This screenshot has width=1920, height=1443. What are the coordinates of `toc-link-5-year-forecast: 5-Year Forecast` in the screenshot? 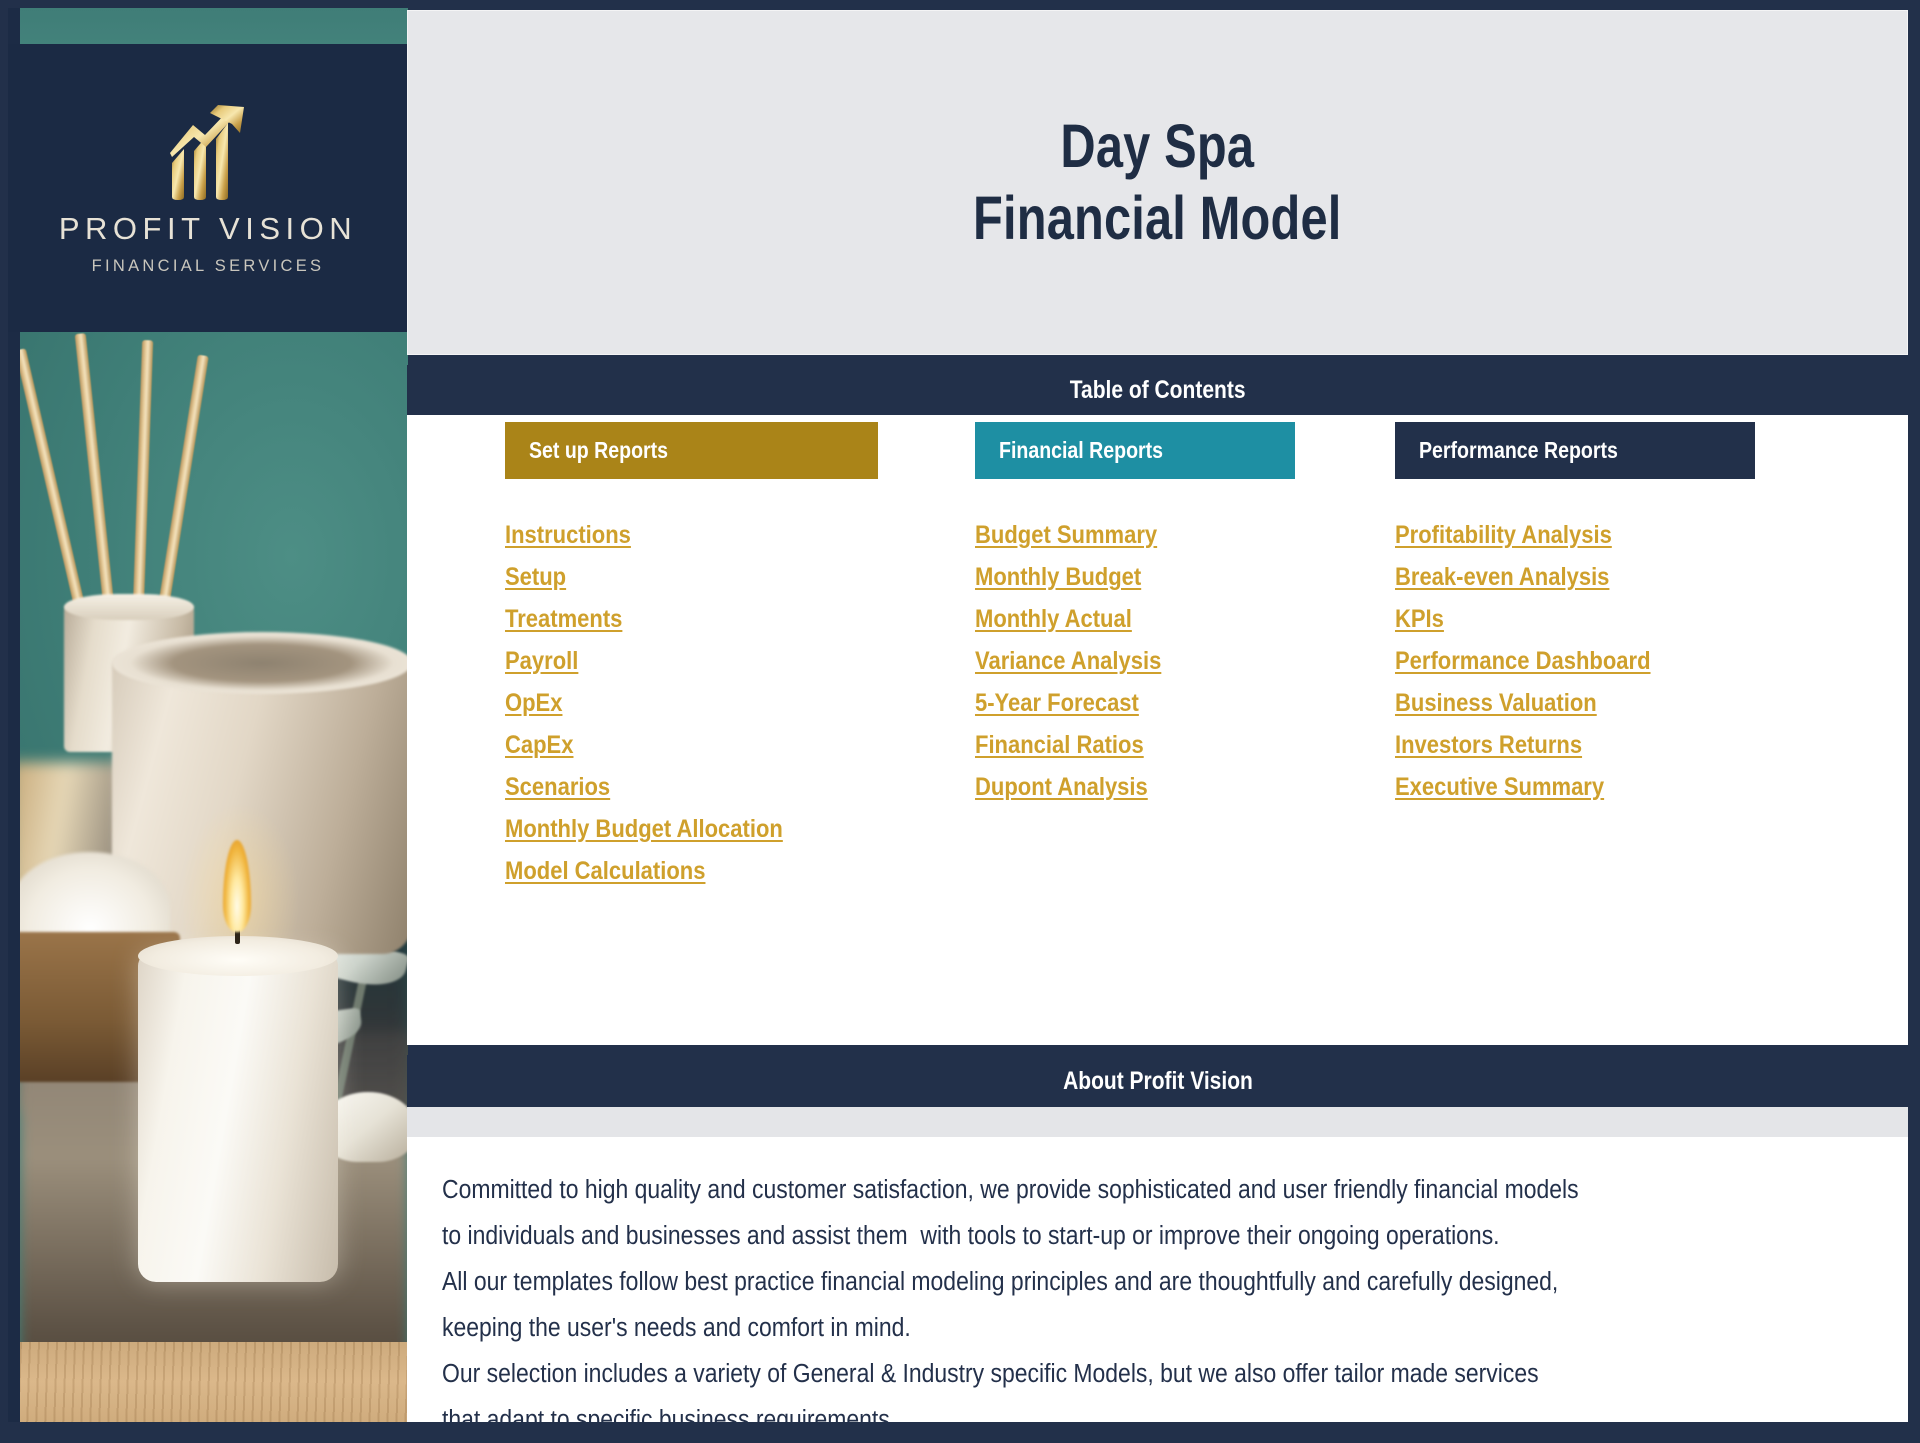 It's located at (1068, 703).